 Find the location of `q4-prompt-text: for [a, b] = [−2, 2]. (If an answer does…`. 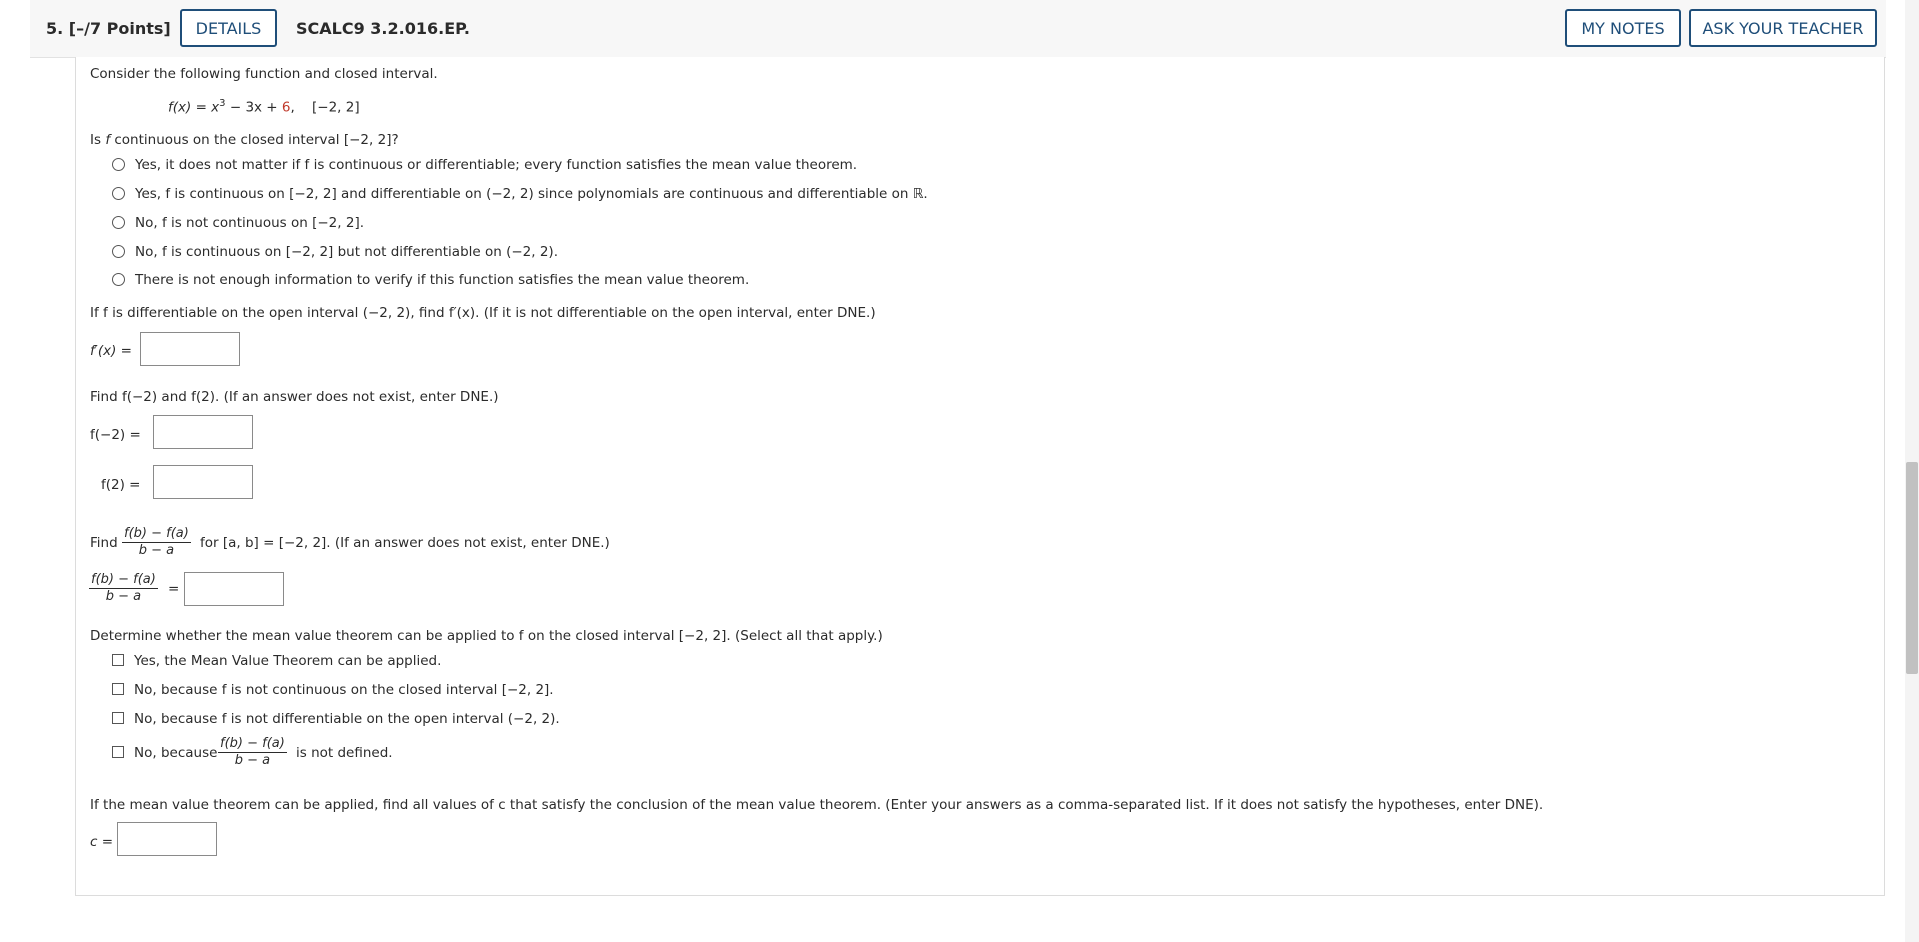

q4-prompt-text: for [a, b] = [−2, 2]. (If an answer does… is located at coordinates (405, 543).